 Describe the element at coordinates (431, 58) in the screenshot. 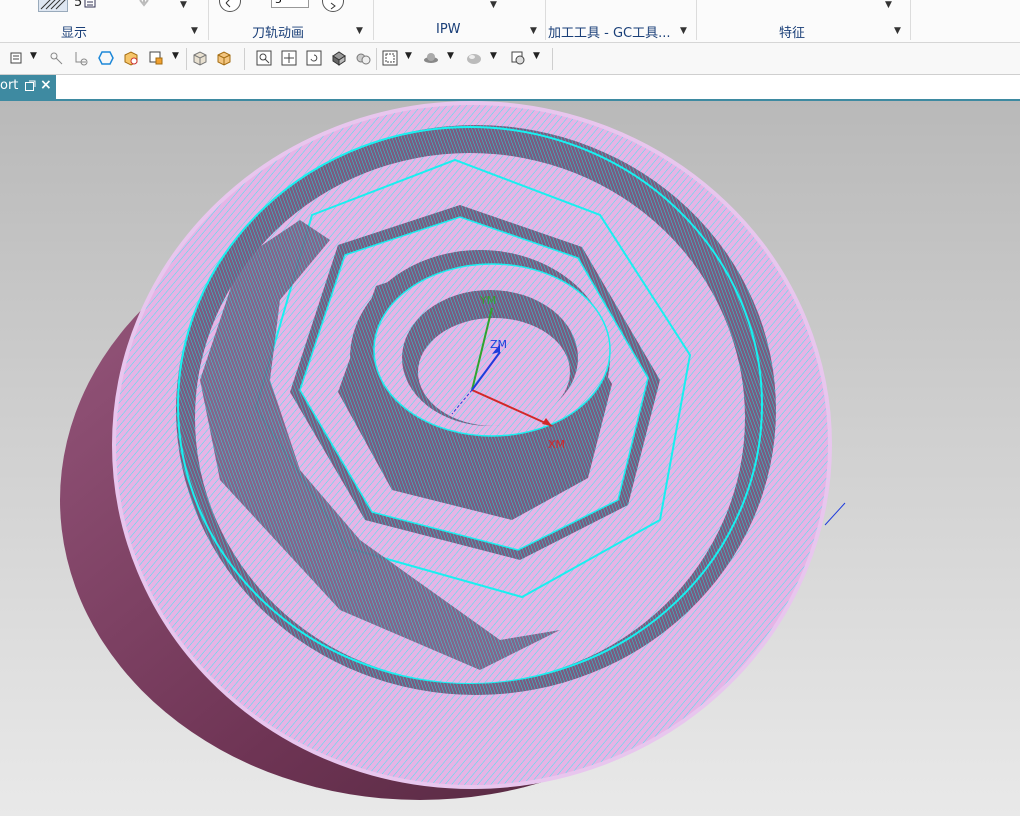

I see `render-style-icon` at that location.